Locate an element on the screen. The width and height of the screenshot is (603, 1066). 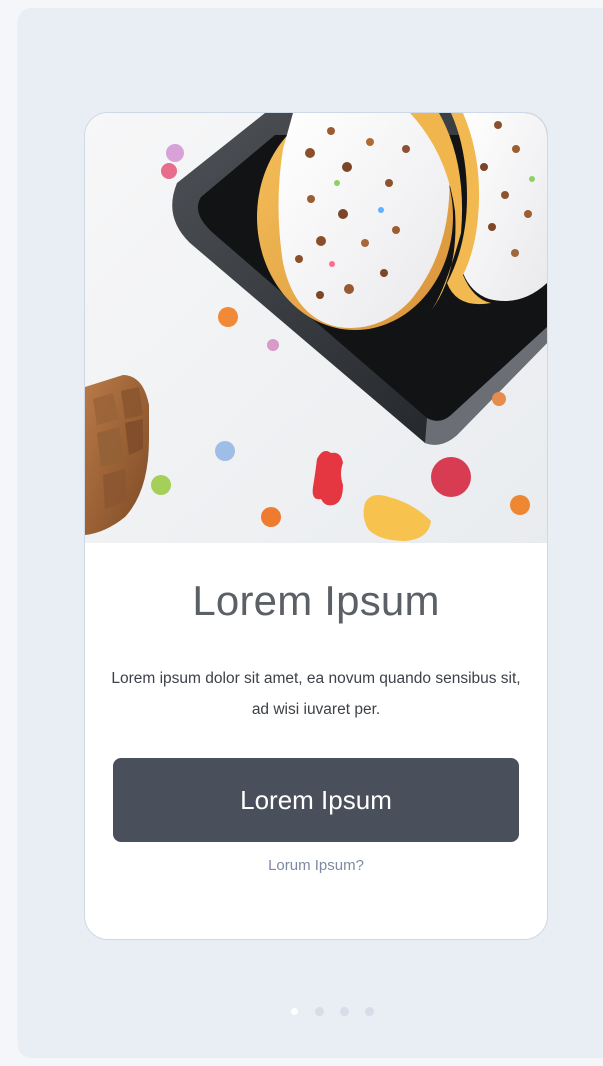
primary-cta-button: Lorem Ipsum is located at coordinates (316, 800).